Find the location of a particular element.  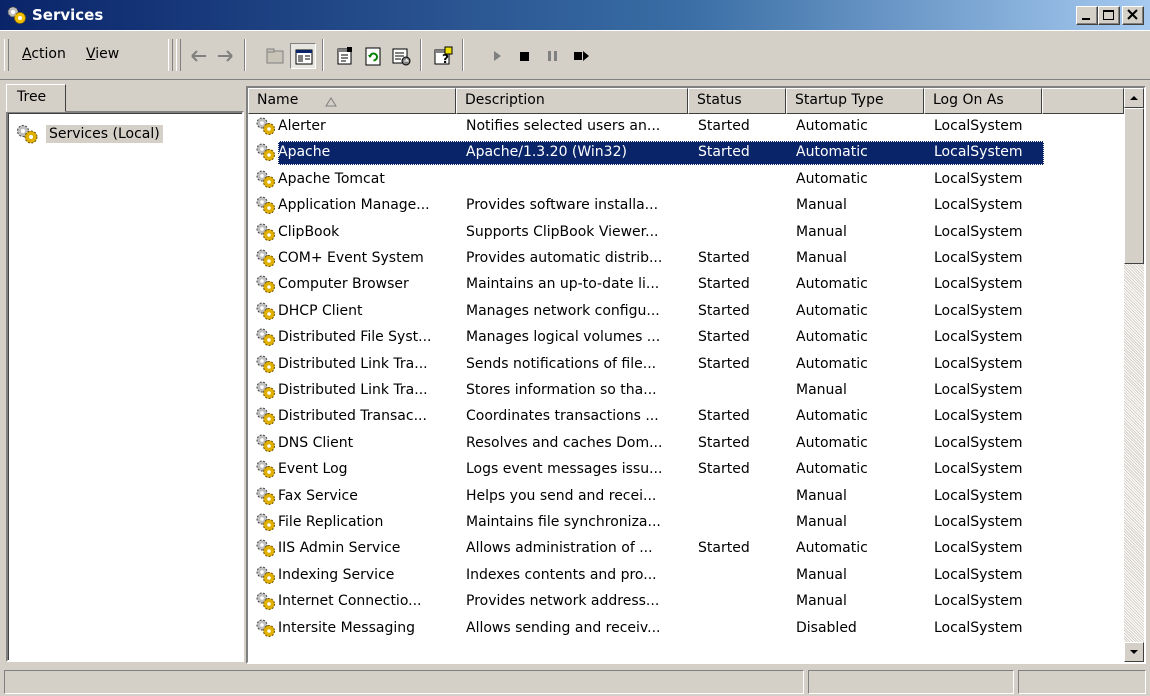

scroll-up-button is located at coordinates (1134, 98).